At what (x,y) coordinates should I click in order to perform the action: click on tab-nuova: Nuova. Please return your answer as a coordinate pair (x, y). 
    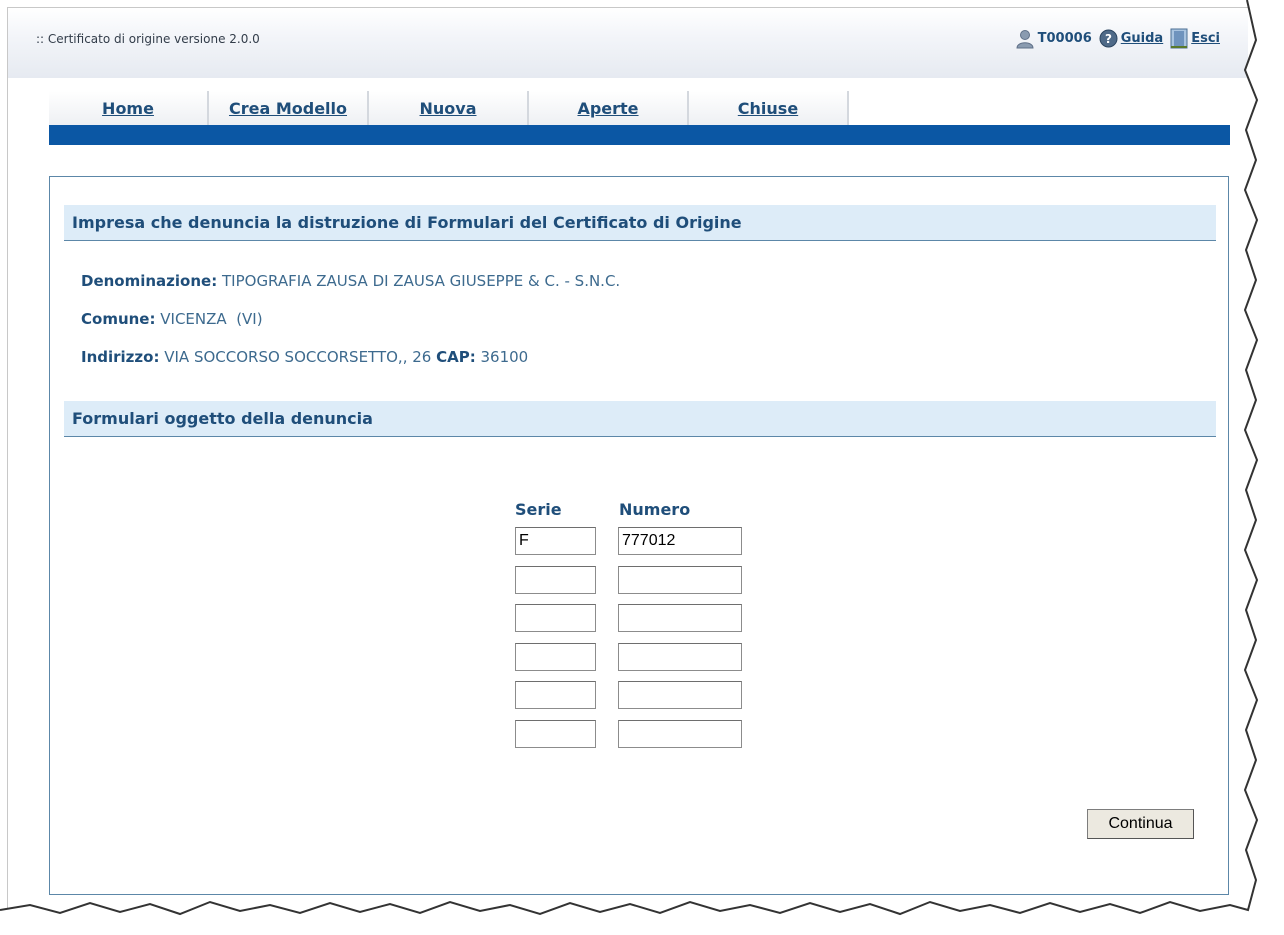
    Looking at the image, I should click on (449, 108).